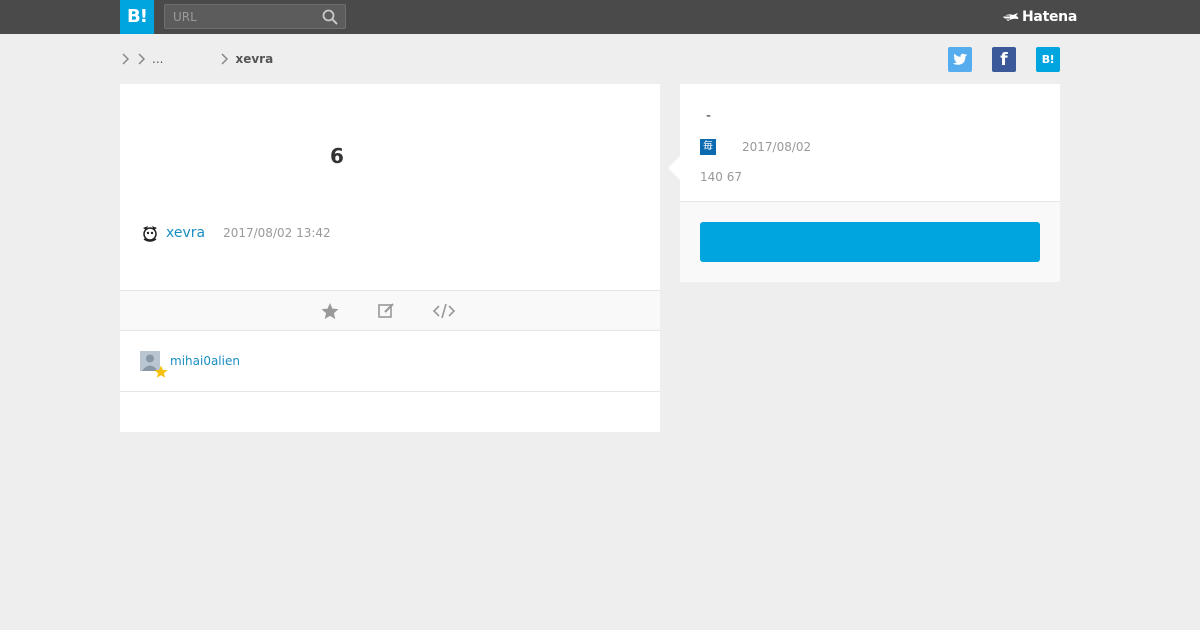 The image size is (1200, 630). What do you see at coordinates (330, 17) in the screenshot?
I see `search-icon` at bounding box center [330, 17].